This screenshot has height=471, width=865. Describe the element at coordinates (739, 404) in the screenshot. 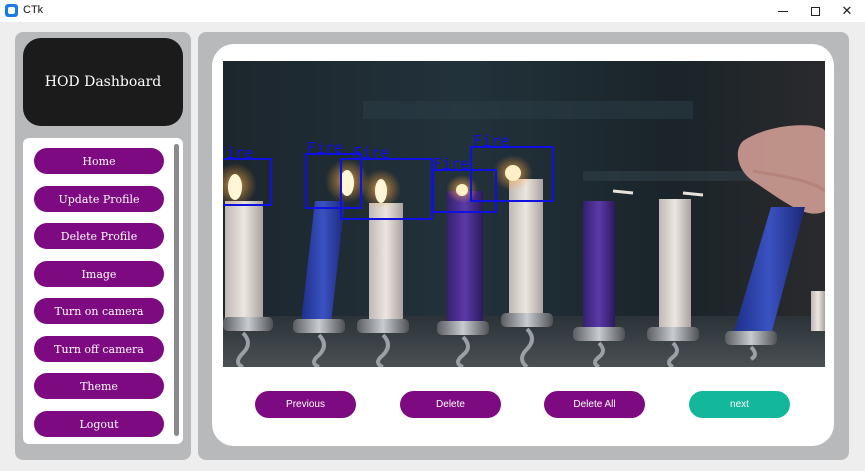

I see `next-button: next` at that location.